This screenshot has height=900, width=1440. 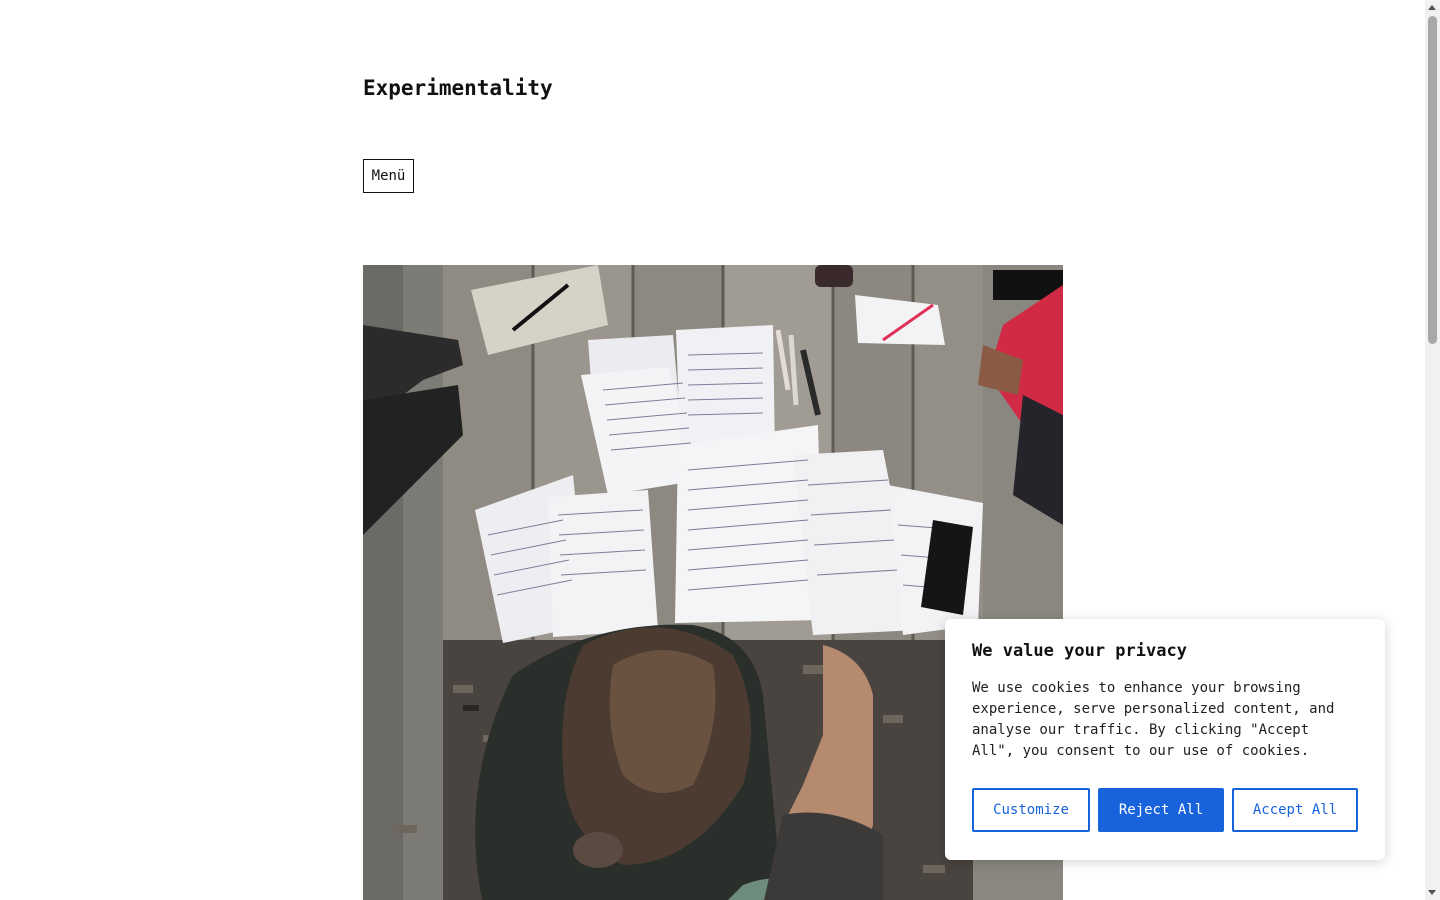 I want to click on cookie-banner-title: We value your privacy, so click(x=1079, y=651).